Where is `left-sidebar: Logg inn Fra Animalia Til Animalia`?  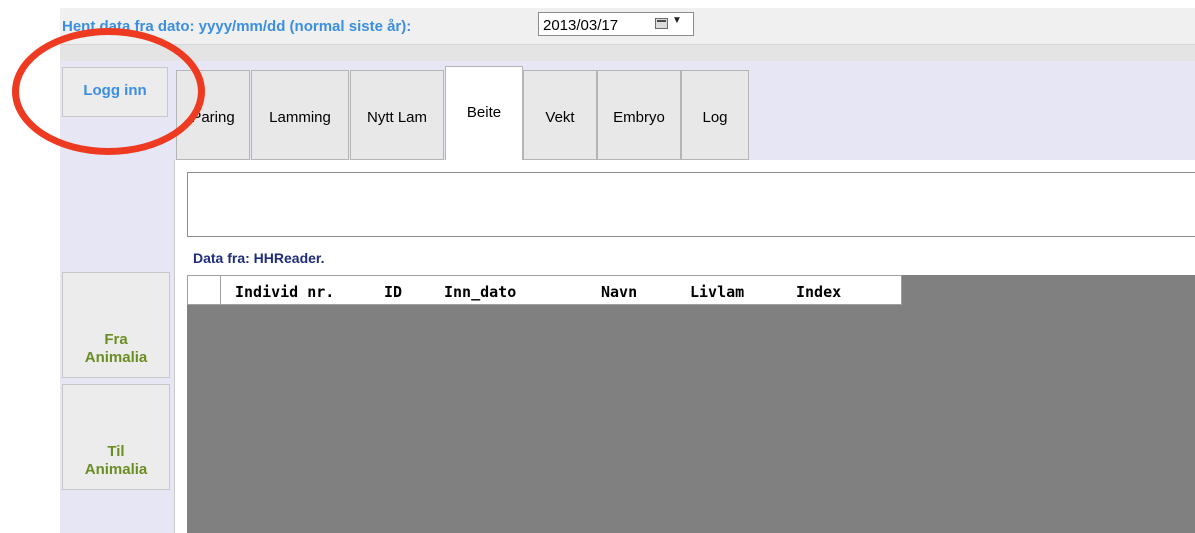 left-sidebar: Logg inn Fra Animalia Til Animalia is located at coordinates (117, 297).